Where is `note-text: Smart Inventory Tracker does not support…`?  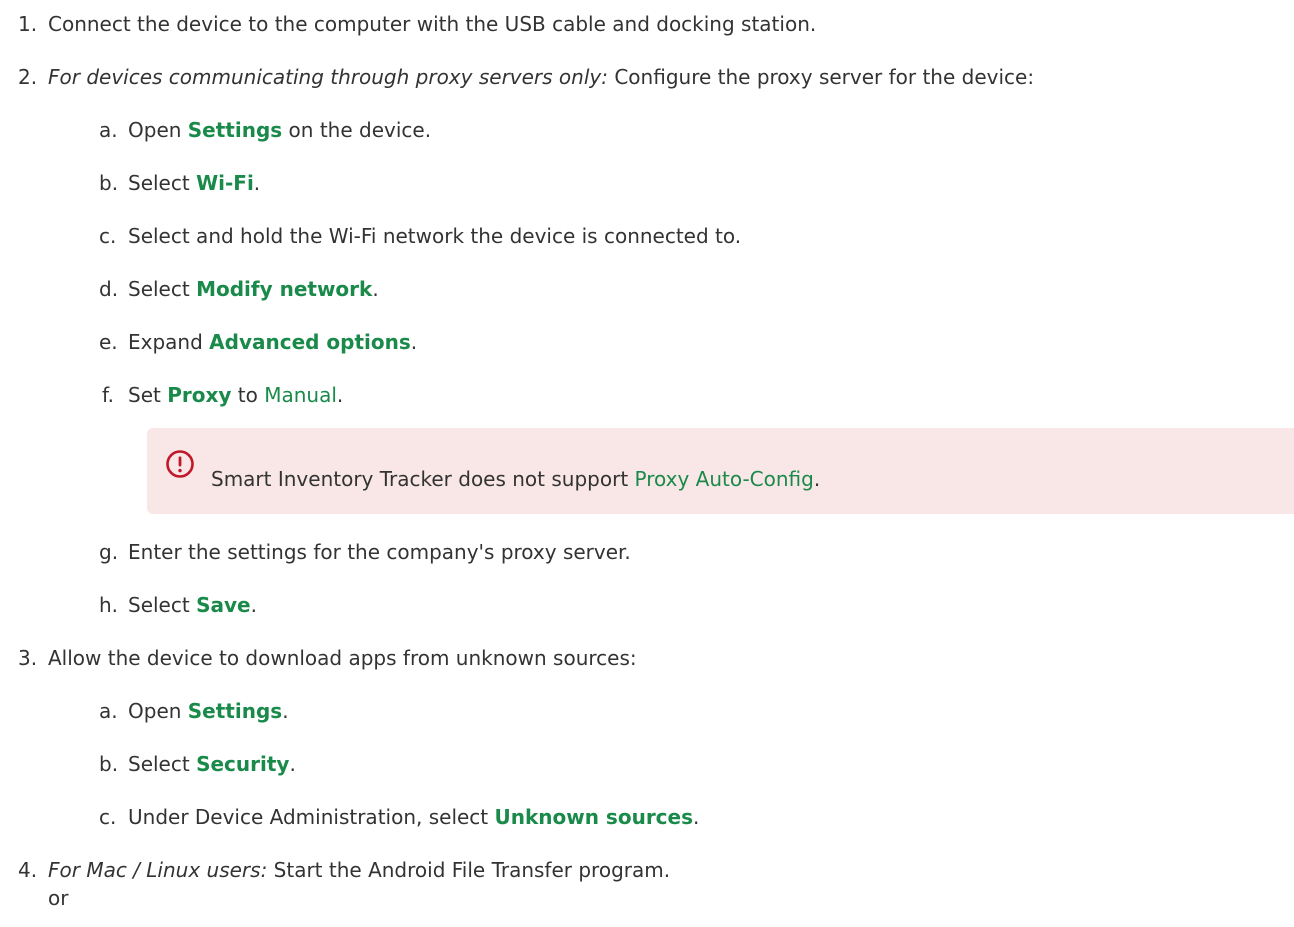 note-text: Smart Inventory Tracker does not support… is located at coordinates (516, 479).